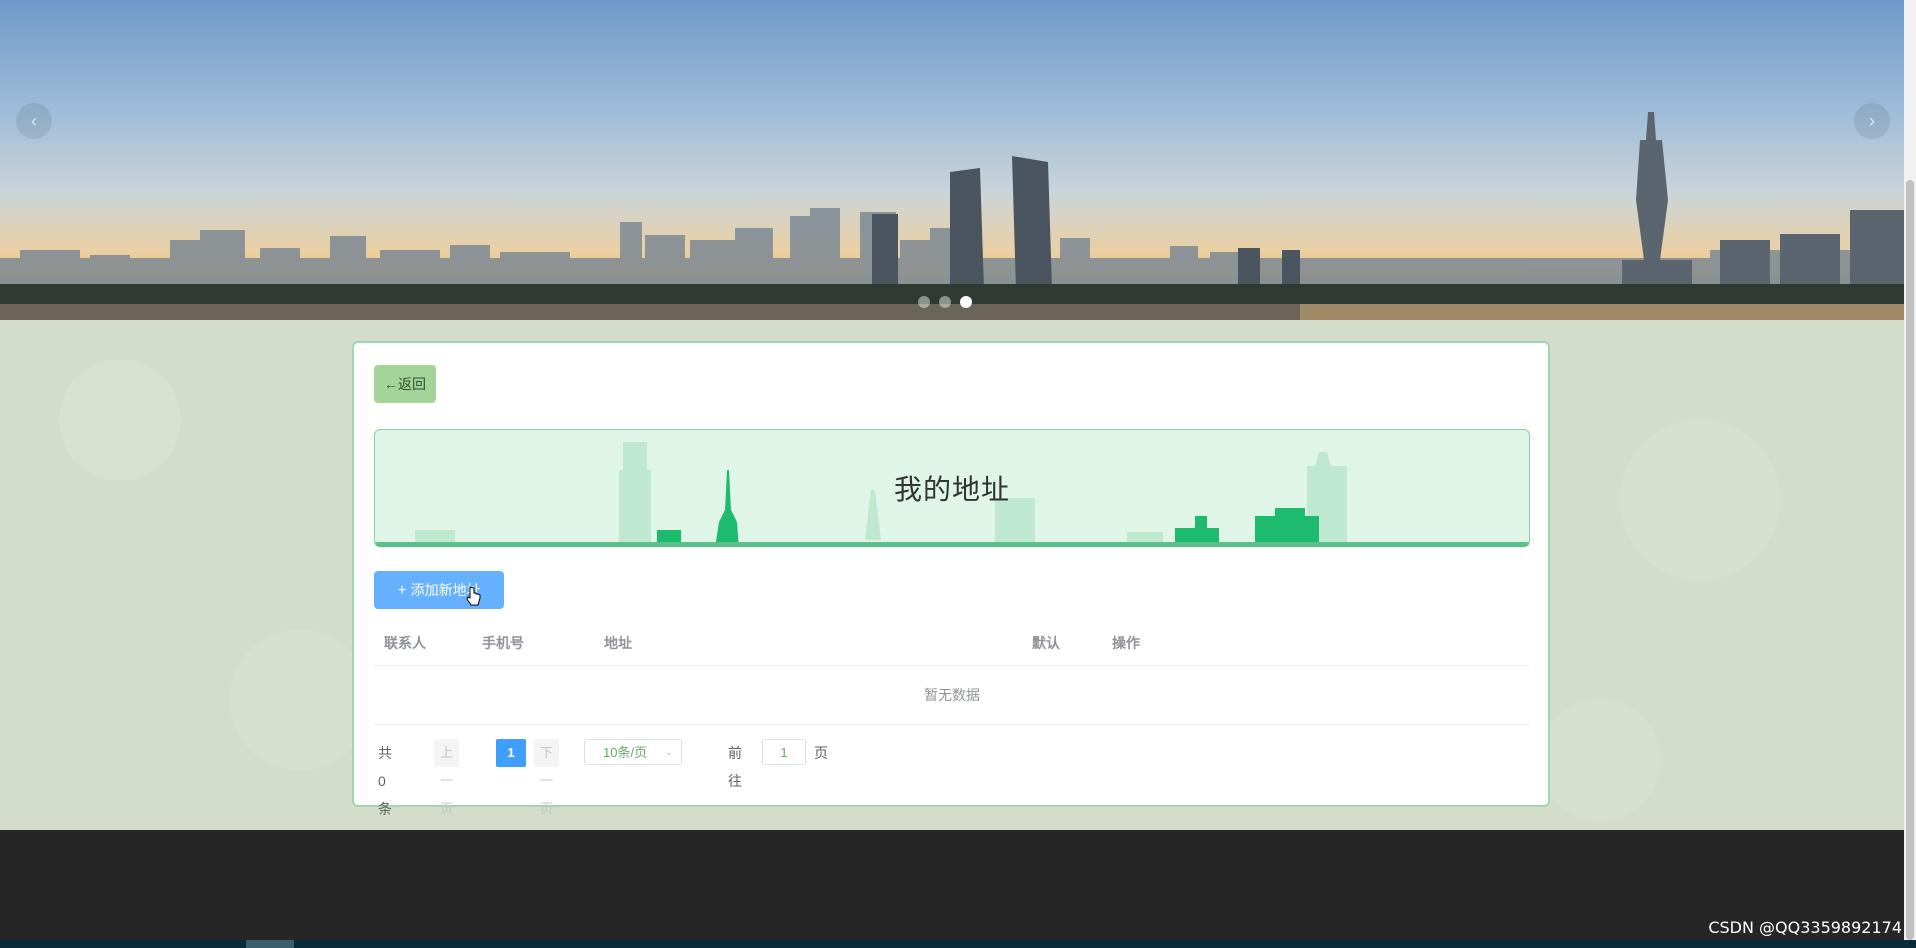 Image resolution: width=1916 pixels, height=948 pixels. What do you see at coordinates (1046, 643) in the screenshot?
I see `column-header-default: 默认` at bounding box center [1046, 643].